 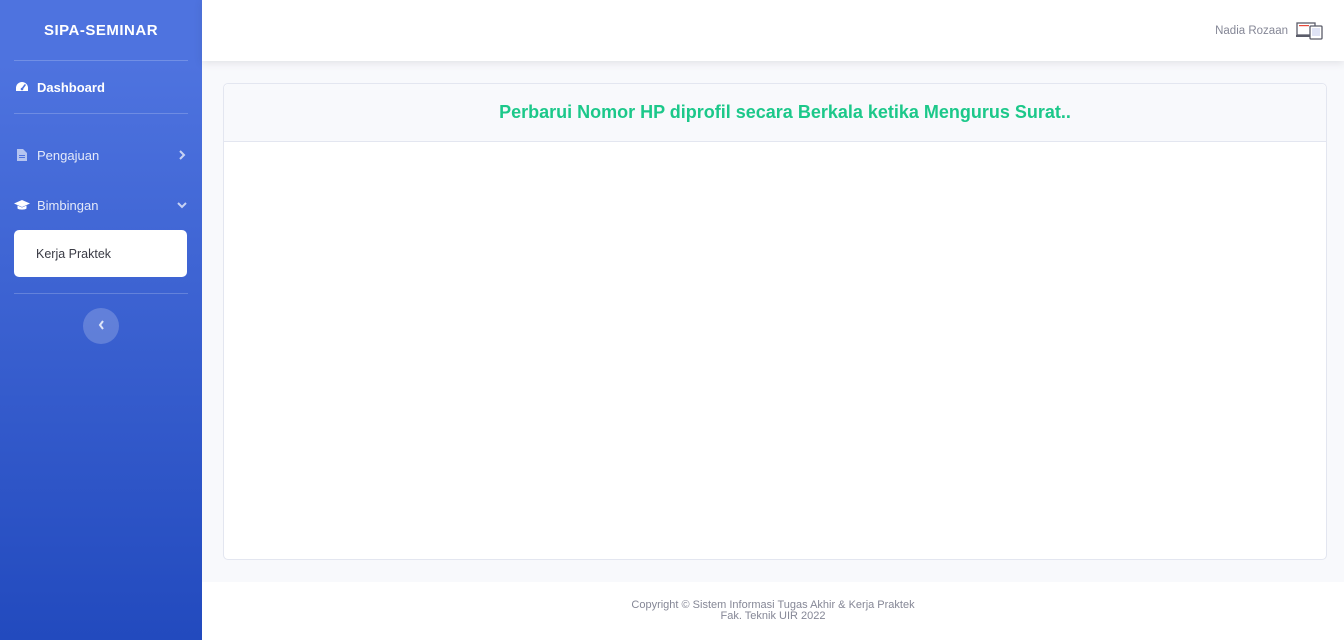 I want to click on graduation-cap-icon, so click(x=22, y=205).